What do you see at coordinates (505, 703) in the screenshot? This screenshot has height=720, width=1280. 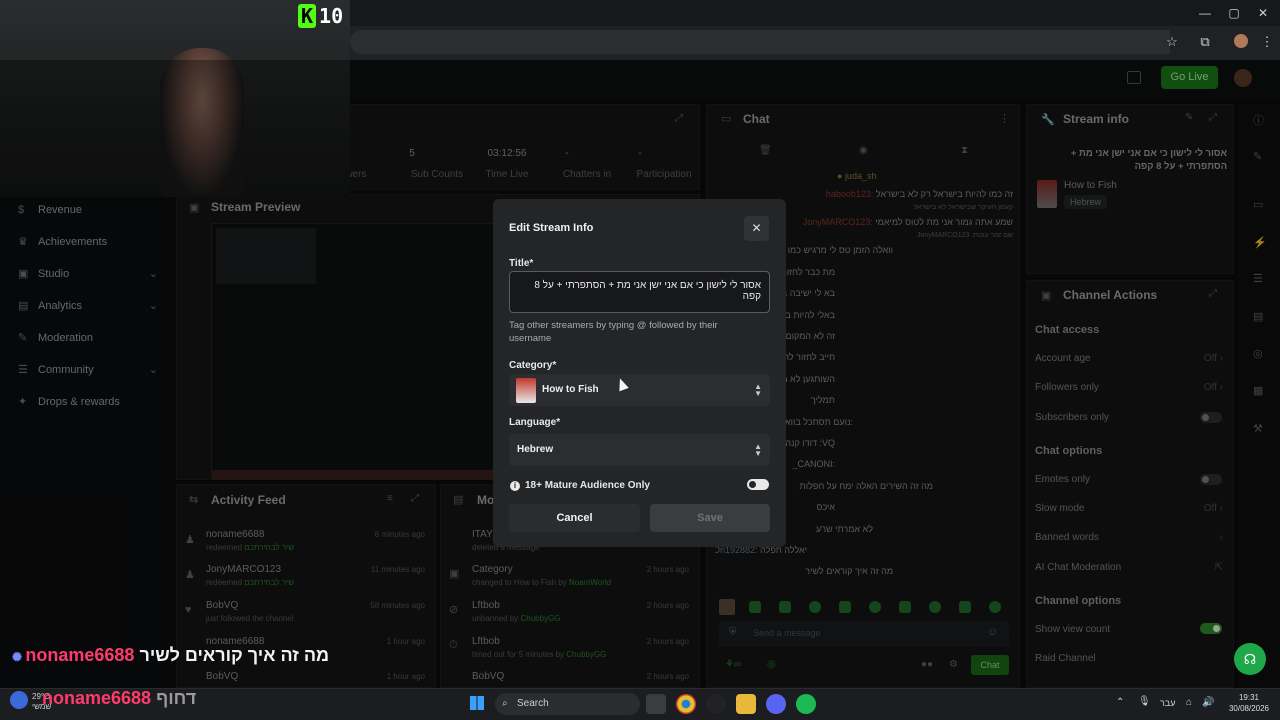 I see `search-icon: ⌕` at bounding box center [505, 703].